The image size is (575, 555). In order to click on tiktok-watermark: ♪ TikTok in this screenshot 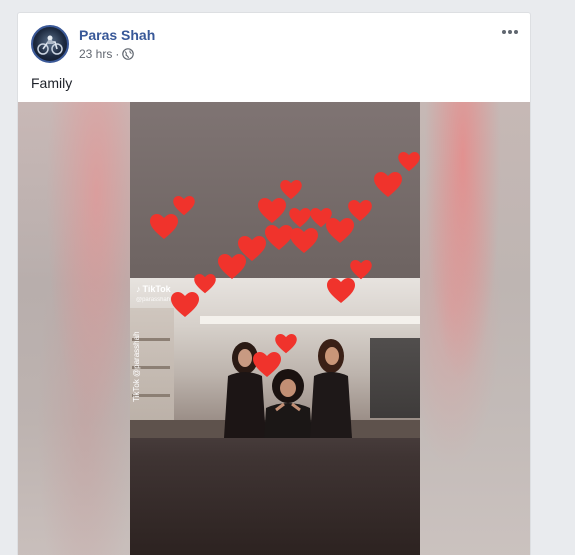, I will do `click(153, 289)`.